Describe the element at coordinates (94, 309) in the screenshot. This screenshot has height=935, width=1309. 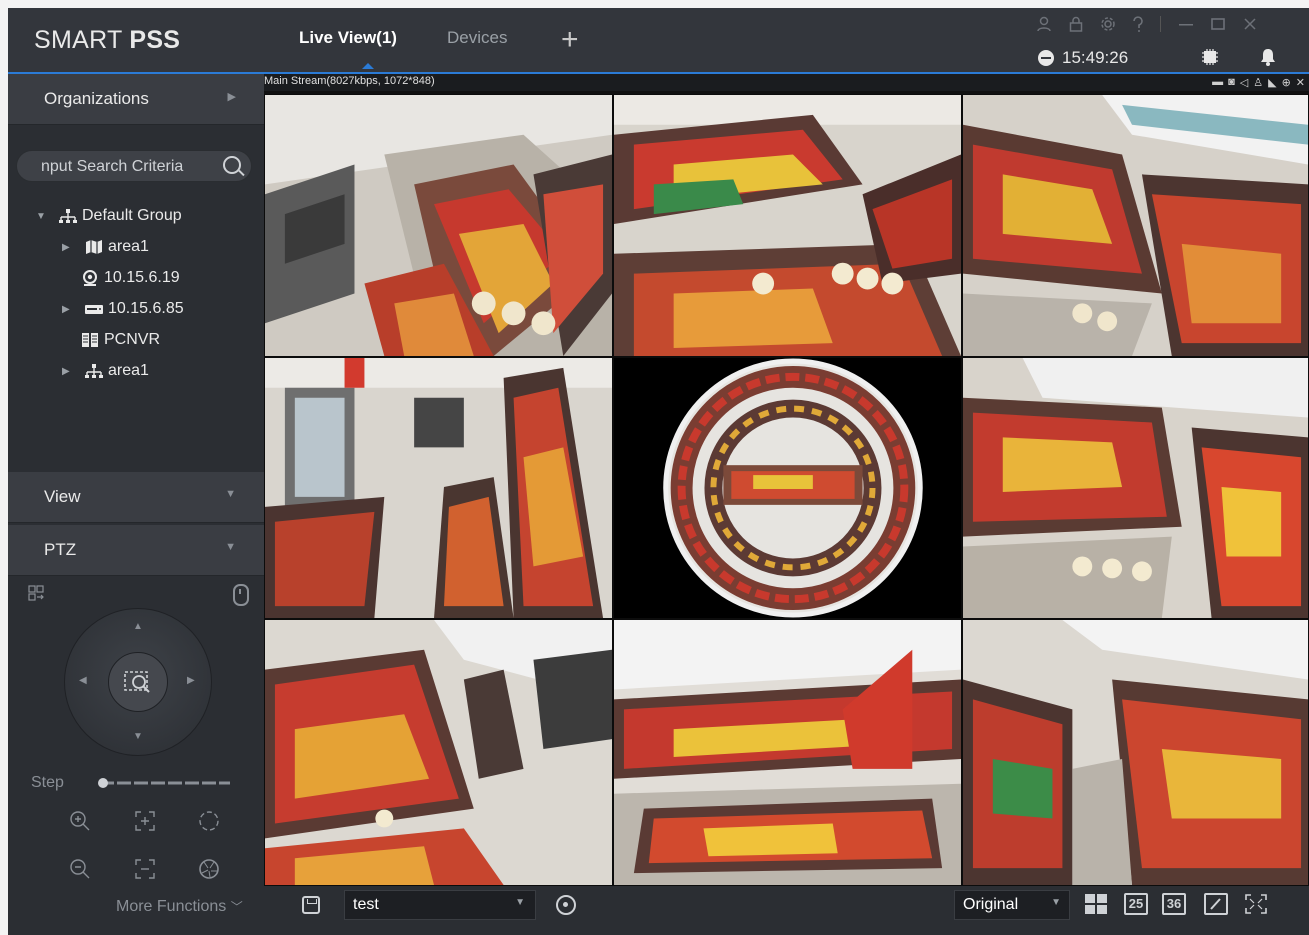
I see `nvr-icon` at that location.